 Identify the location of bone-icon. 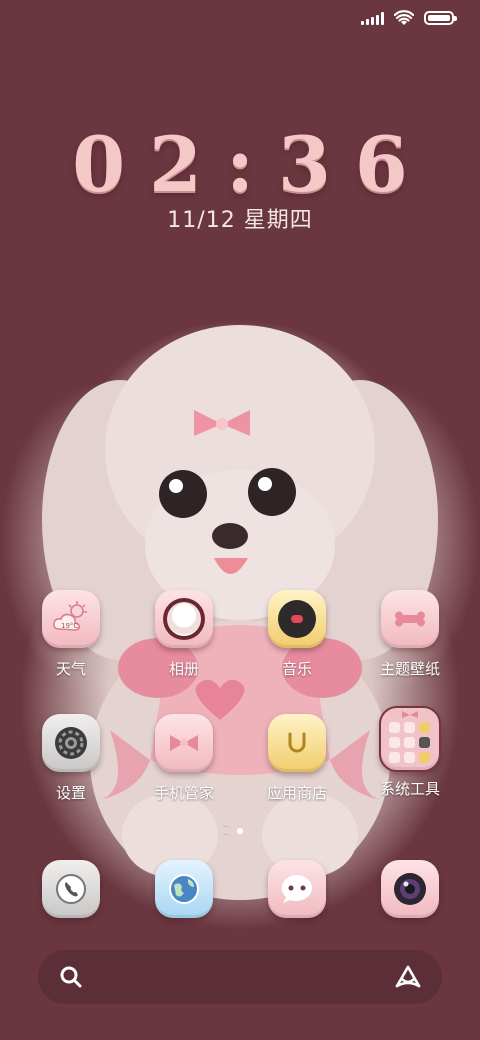
(410, 619).